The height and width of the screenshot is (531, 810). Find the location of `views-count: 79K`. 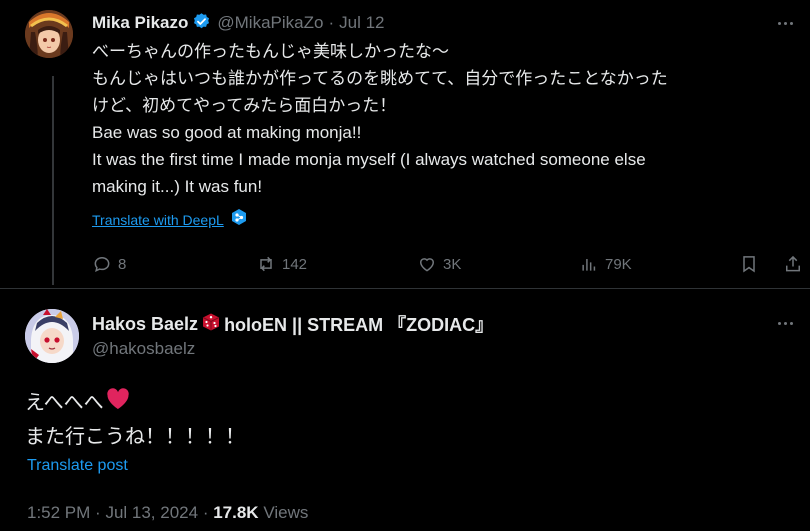

views-count: 79K is located at coordinates (618, 264).